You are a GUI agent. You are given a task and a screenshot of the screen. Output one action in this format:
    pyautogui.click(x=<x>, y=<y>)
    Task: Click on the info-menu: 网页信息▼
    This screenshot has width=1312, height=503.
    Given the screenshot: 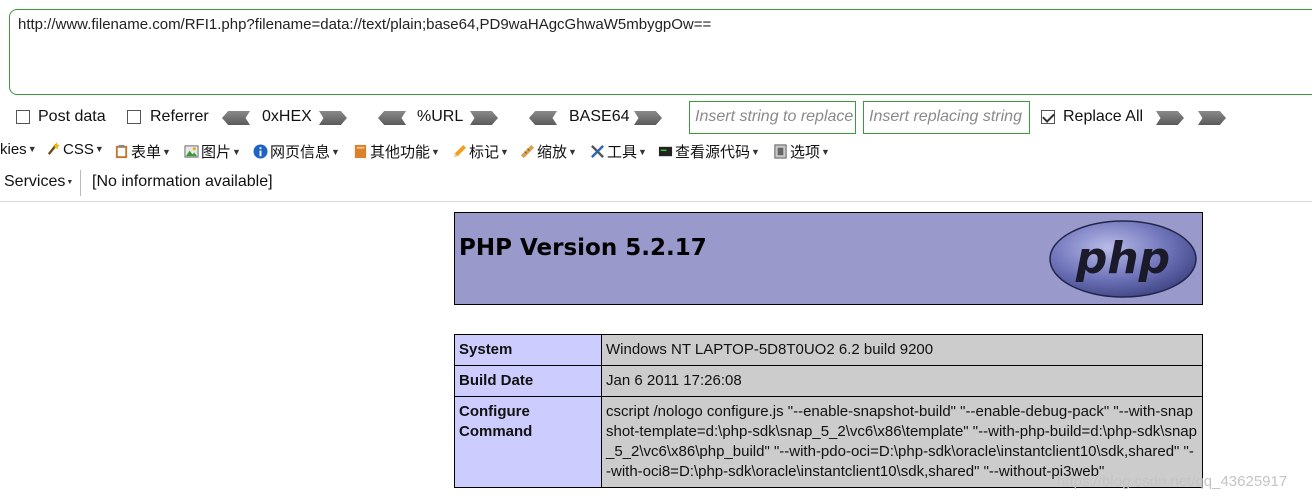 What is the action you would take?
    pyautogui.click(x=296, y=151)
    